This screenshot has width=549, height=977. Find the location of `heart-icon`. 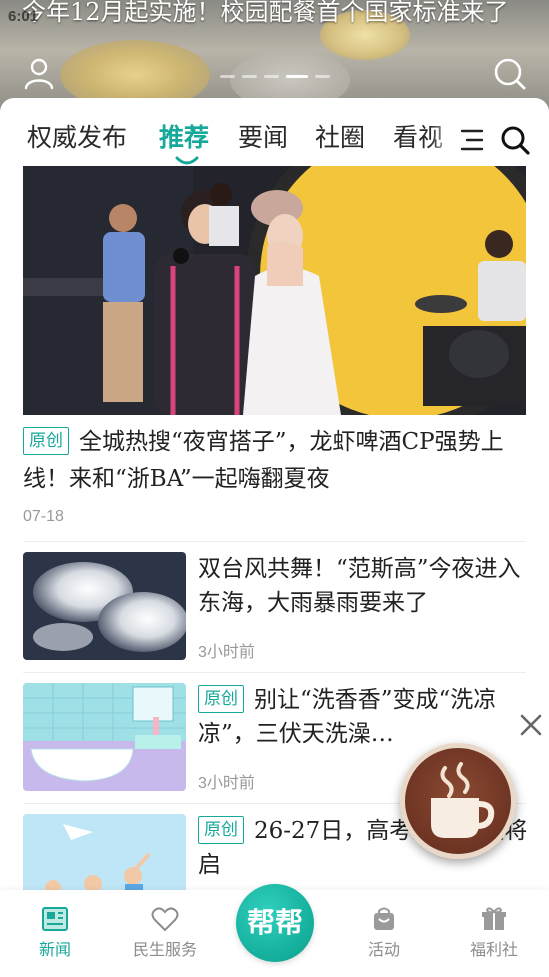

heart-icon is located at coordinates (165, 919).